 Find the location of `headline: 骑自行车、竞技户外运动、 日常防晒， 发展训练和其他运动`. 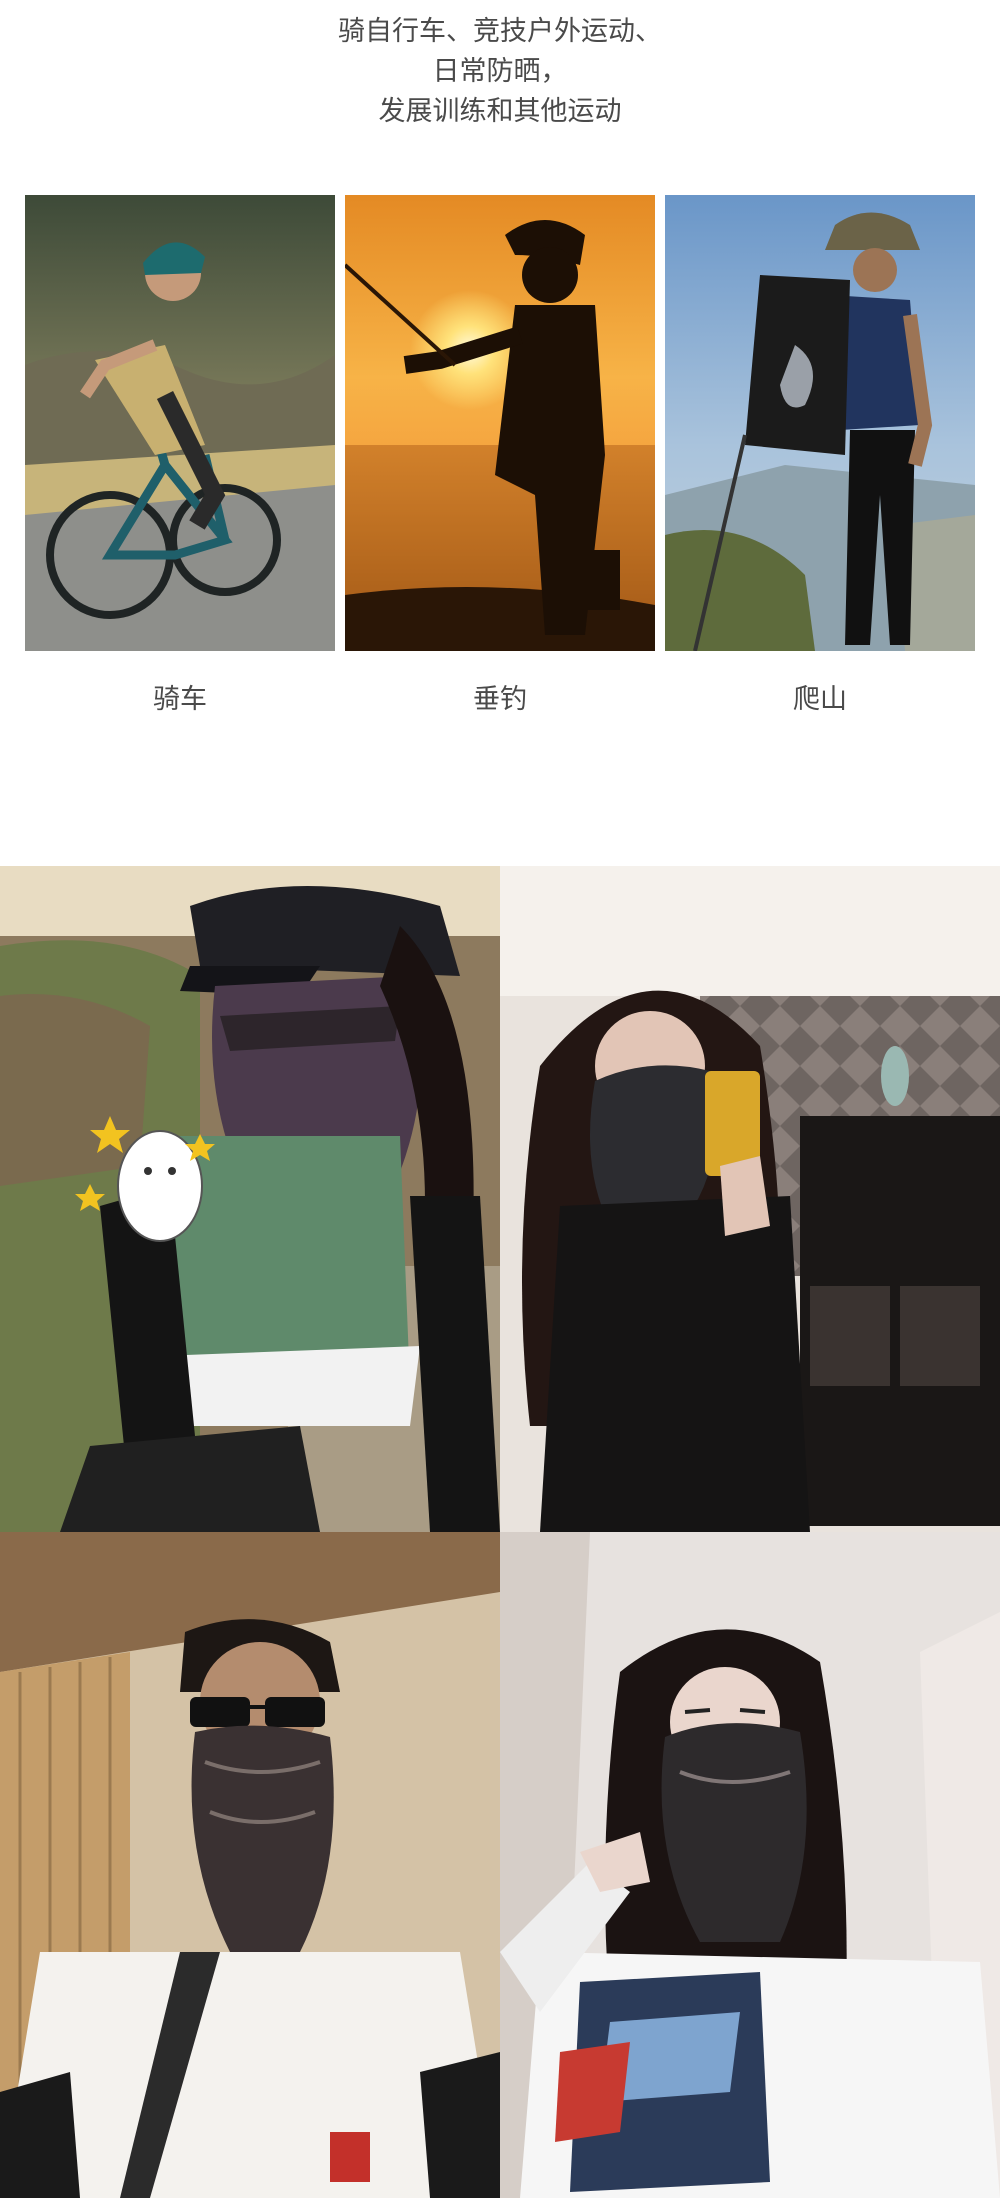

headline: 骑自行车、竞技户外运动、 日常防晒， 发展训练和其他运动 is located at coordinates (500, 72).